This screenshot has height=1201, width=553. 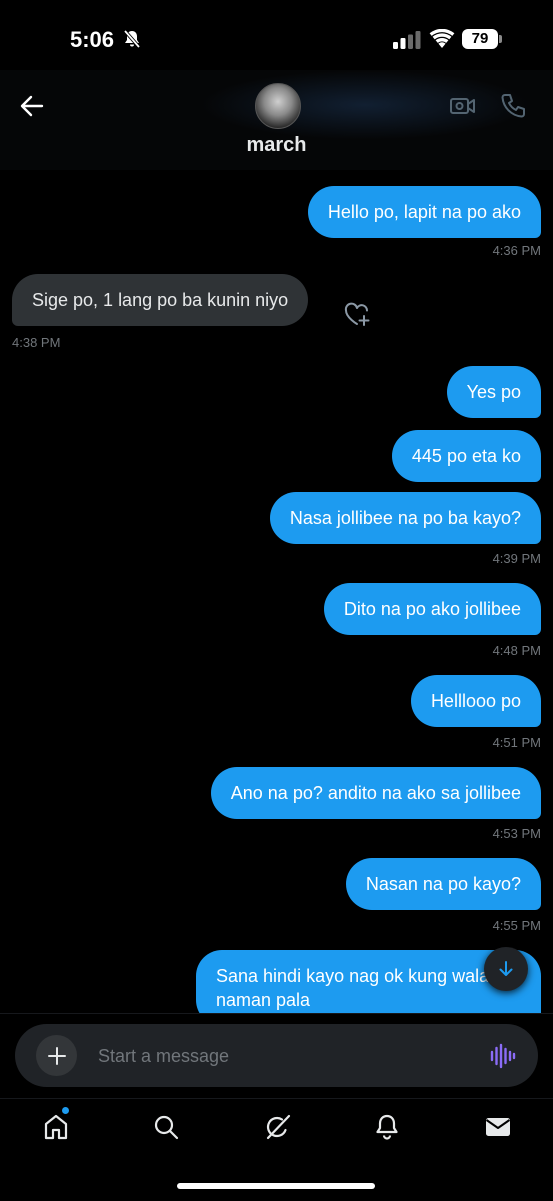 I want to click on avatar, so click(x=278, y=106).